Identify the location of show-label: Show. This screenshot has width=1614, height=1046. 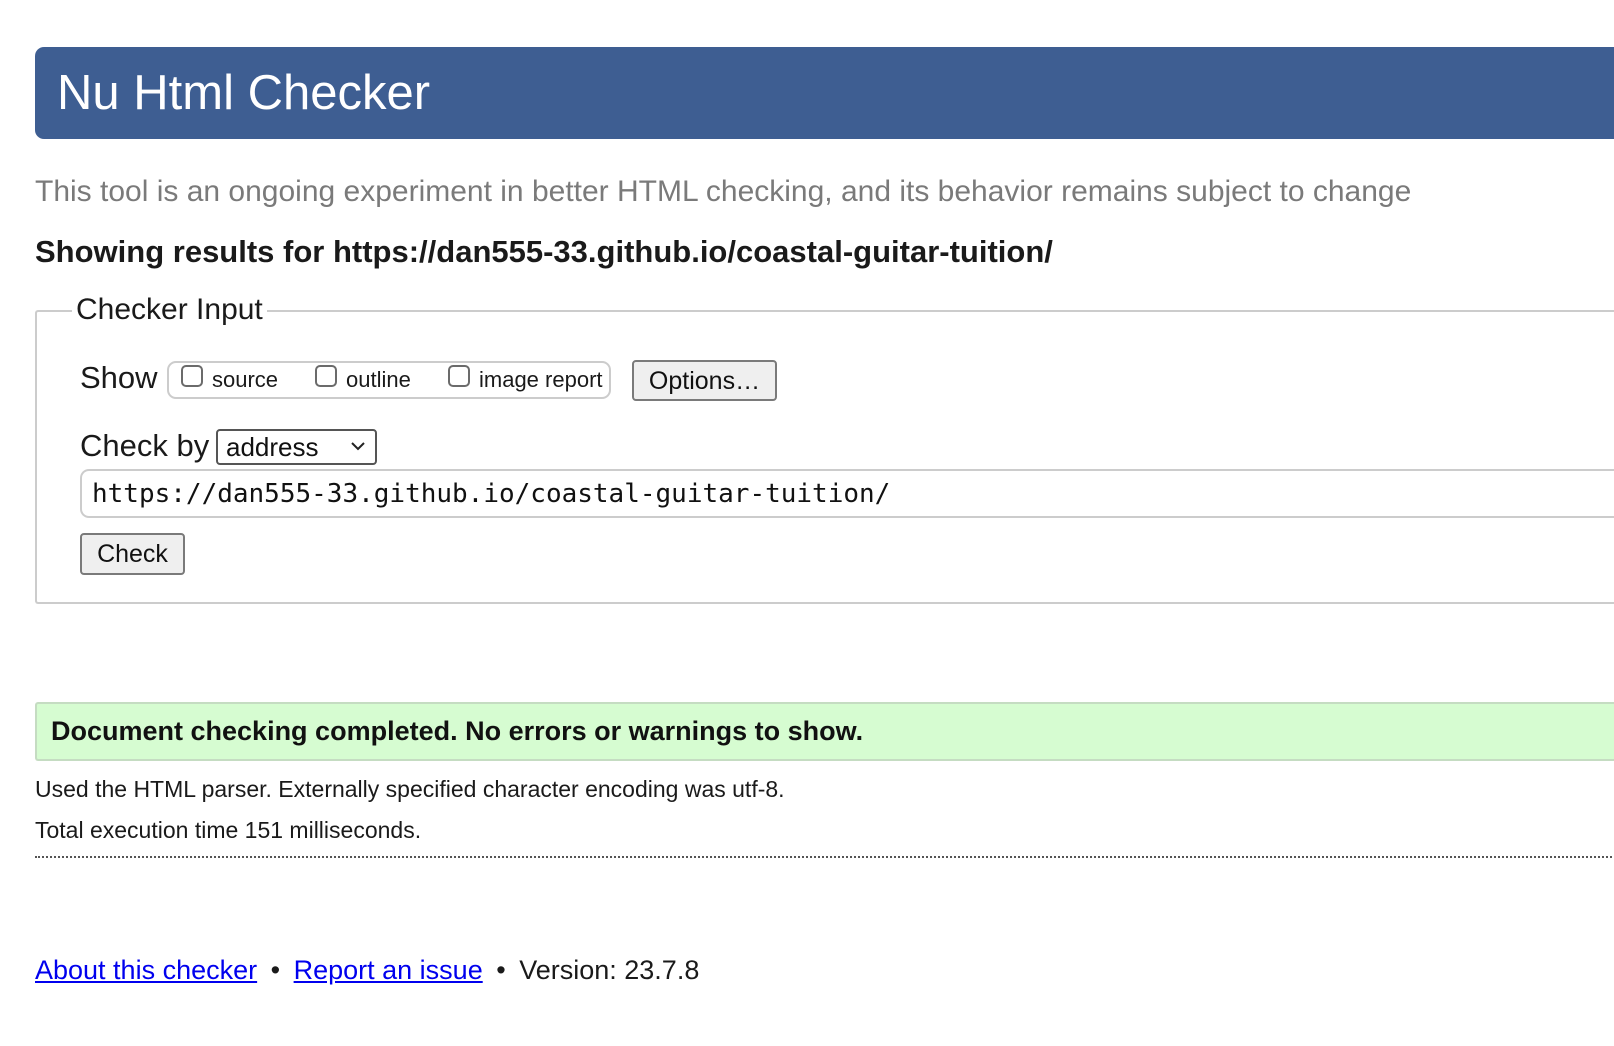
(119, 377).